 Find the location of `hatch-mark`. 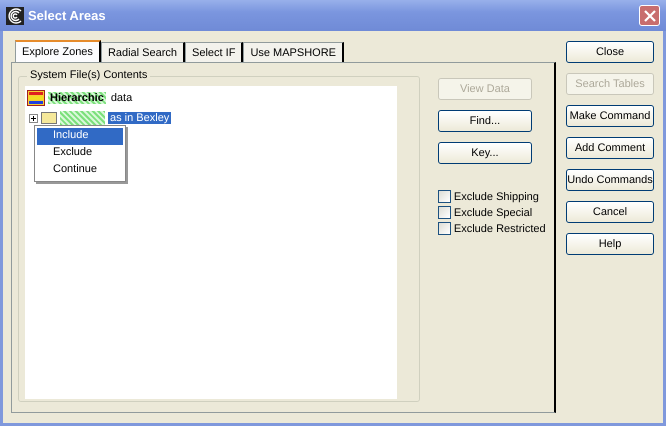

hatch-mark is located at coordinates (82, 118).